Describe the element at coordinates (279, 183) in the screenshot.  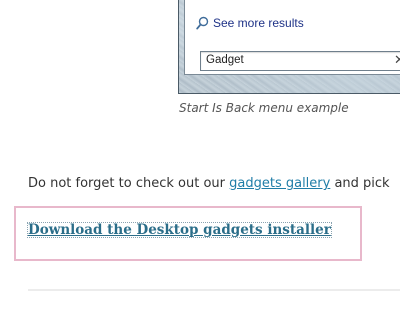
I see `gadgets-gallery-link: gadgets gallery` at that location.